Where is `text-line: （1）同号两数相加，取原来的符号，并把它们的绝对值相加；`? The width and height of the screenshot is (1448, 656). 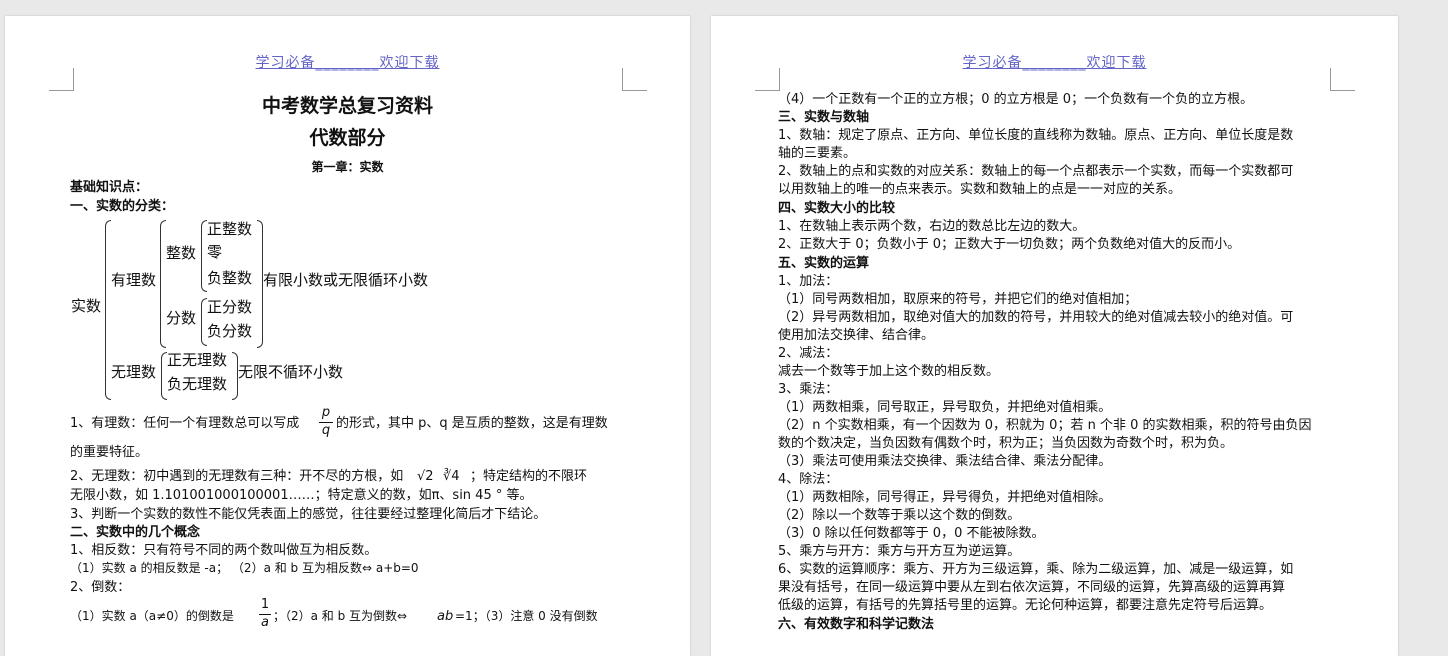
text-line: （1）同号两数相加，取原来的符号，并把它们的绝对值相加； is located at coordinates (958, 299).